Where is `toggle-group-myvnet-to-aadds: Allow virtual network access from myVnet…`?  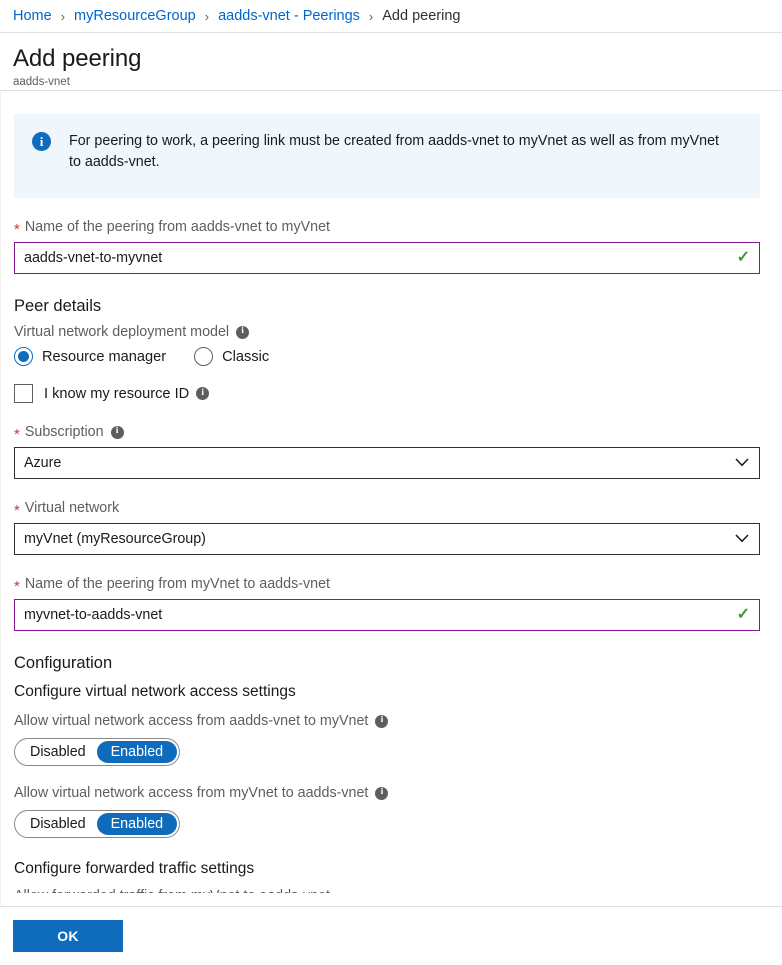
toggle-group-myvnet-to-aadds: Allow virtual network access from myVnet… is located at coordinates (387, 811).